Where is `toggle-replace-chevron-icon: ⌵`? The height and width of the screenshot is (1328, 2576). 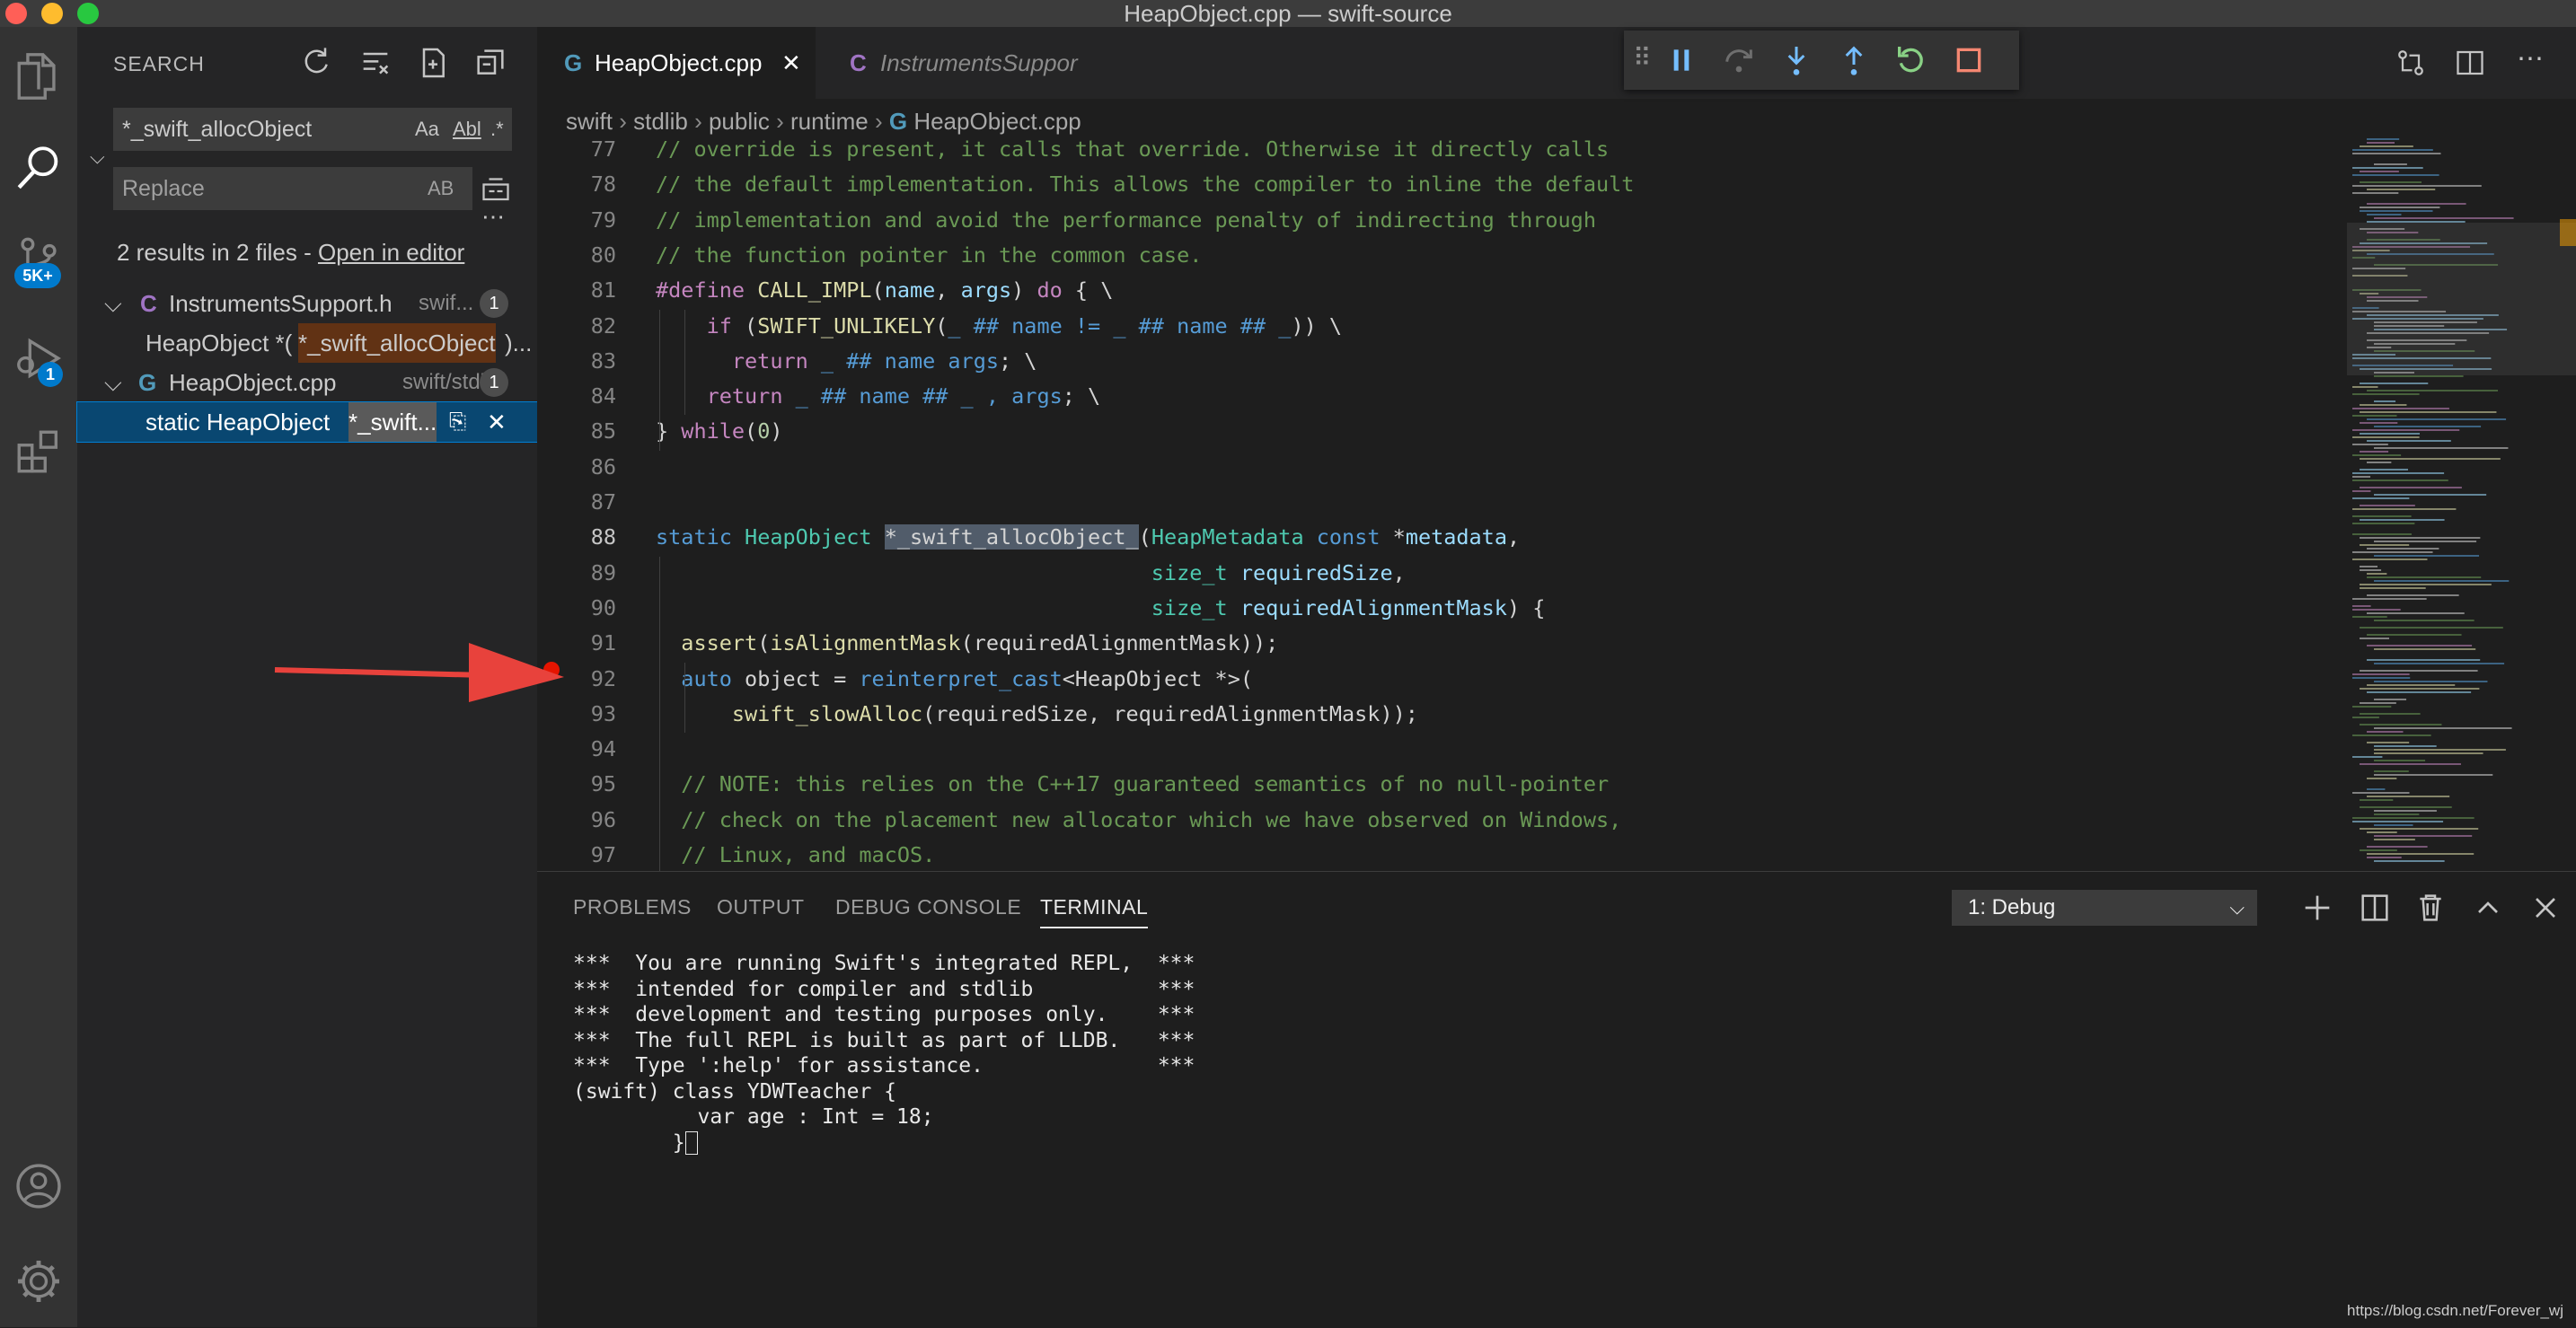
toggle-replace-chevron-icon: ⌵ is located at coordinates (97, 157).